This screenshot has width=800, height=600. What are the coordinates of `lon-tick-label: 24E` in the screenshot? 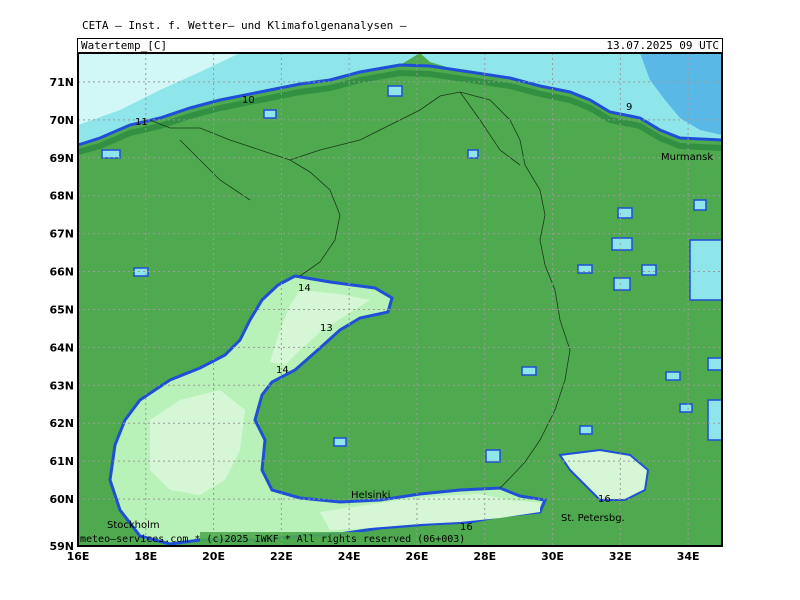 It's located at (349, 556).